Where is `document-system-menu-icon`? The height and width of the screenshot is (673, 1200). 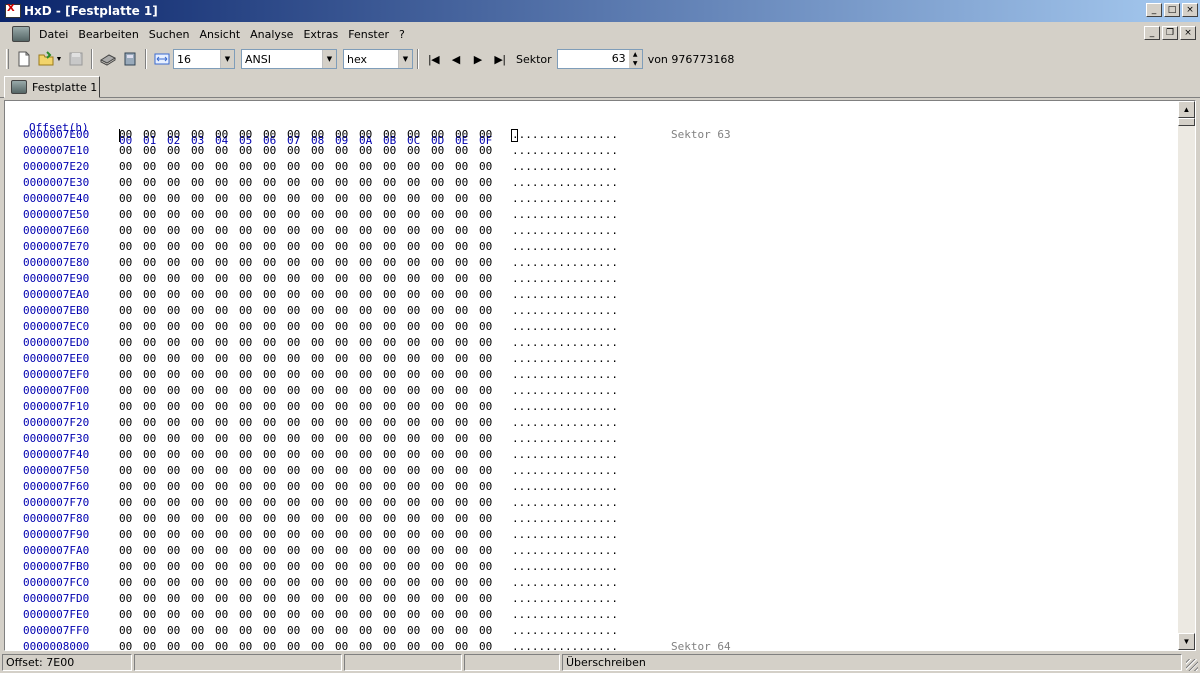
document-system-menu-icon is located at coordinates (21, 34).